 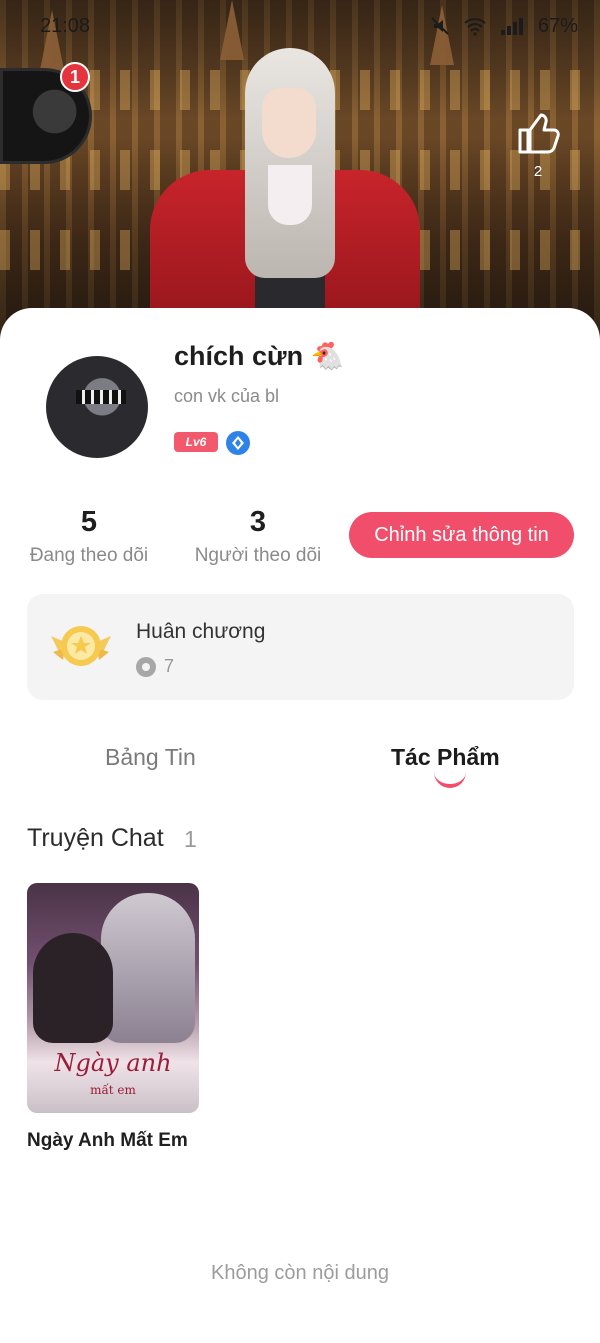 I want to click on edit-profile-button: Chỉnh sửa thông tin, so click(x=461, y=535).